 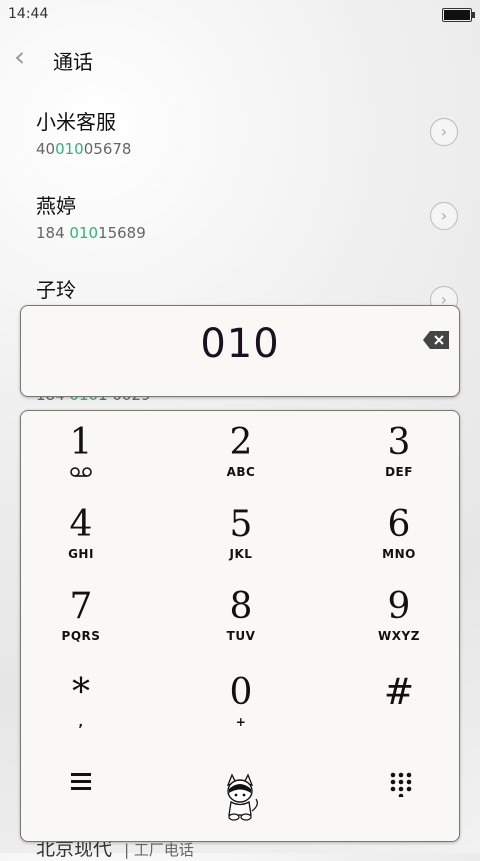 What do you see at coordinates (240, 58) in the screenshot?
I see `header: ‹ 通话` at bounding box center [240, 58].